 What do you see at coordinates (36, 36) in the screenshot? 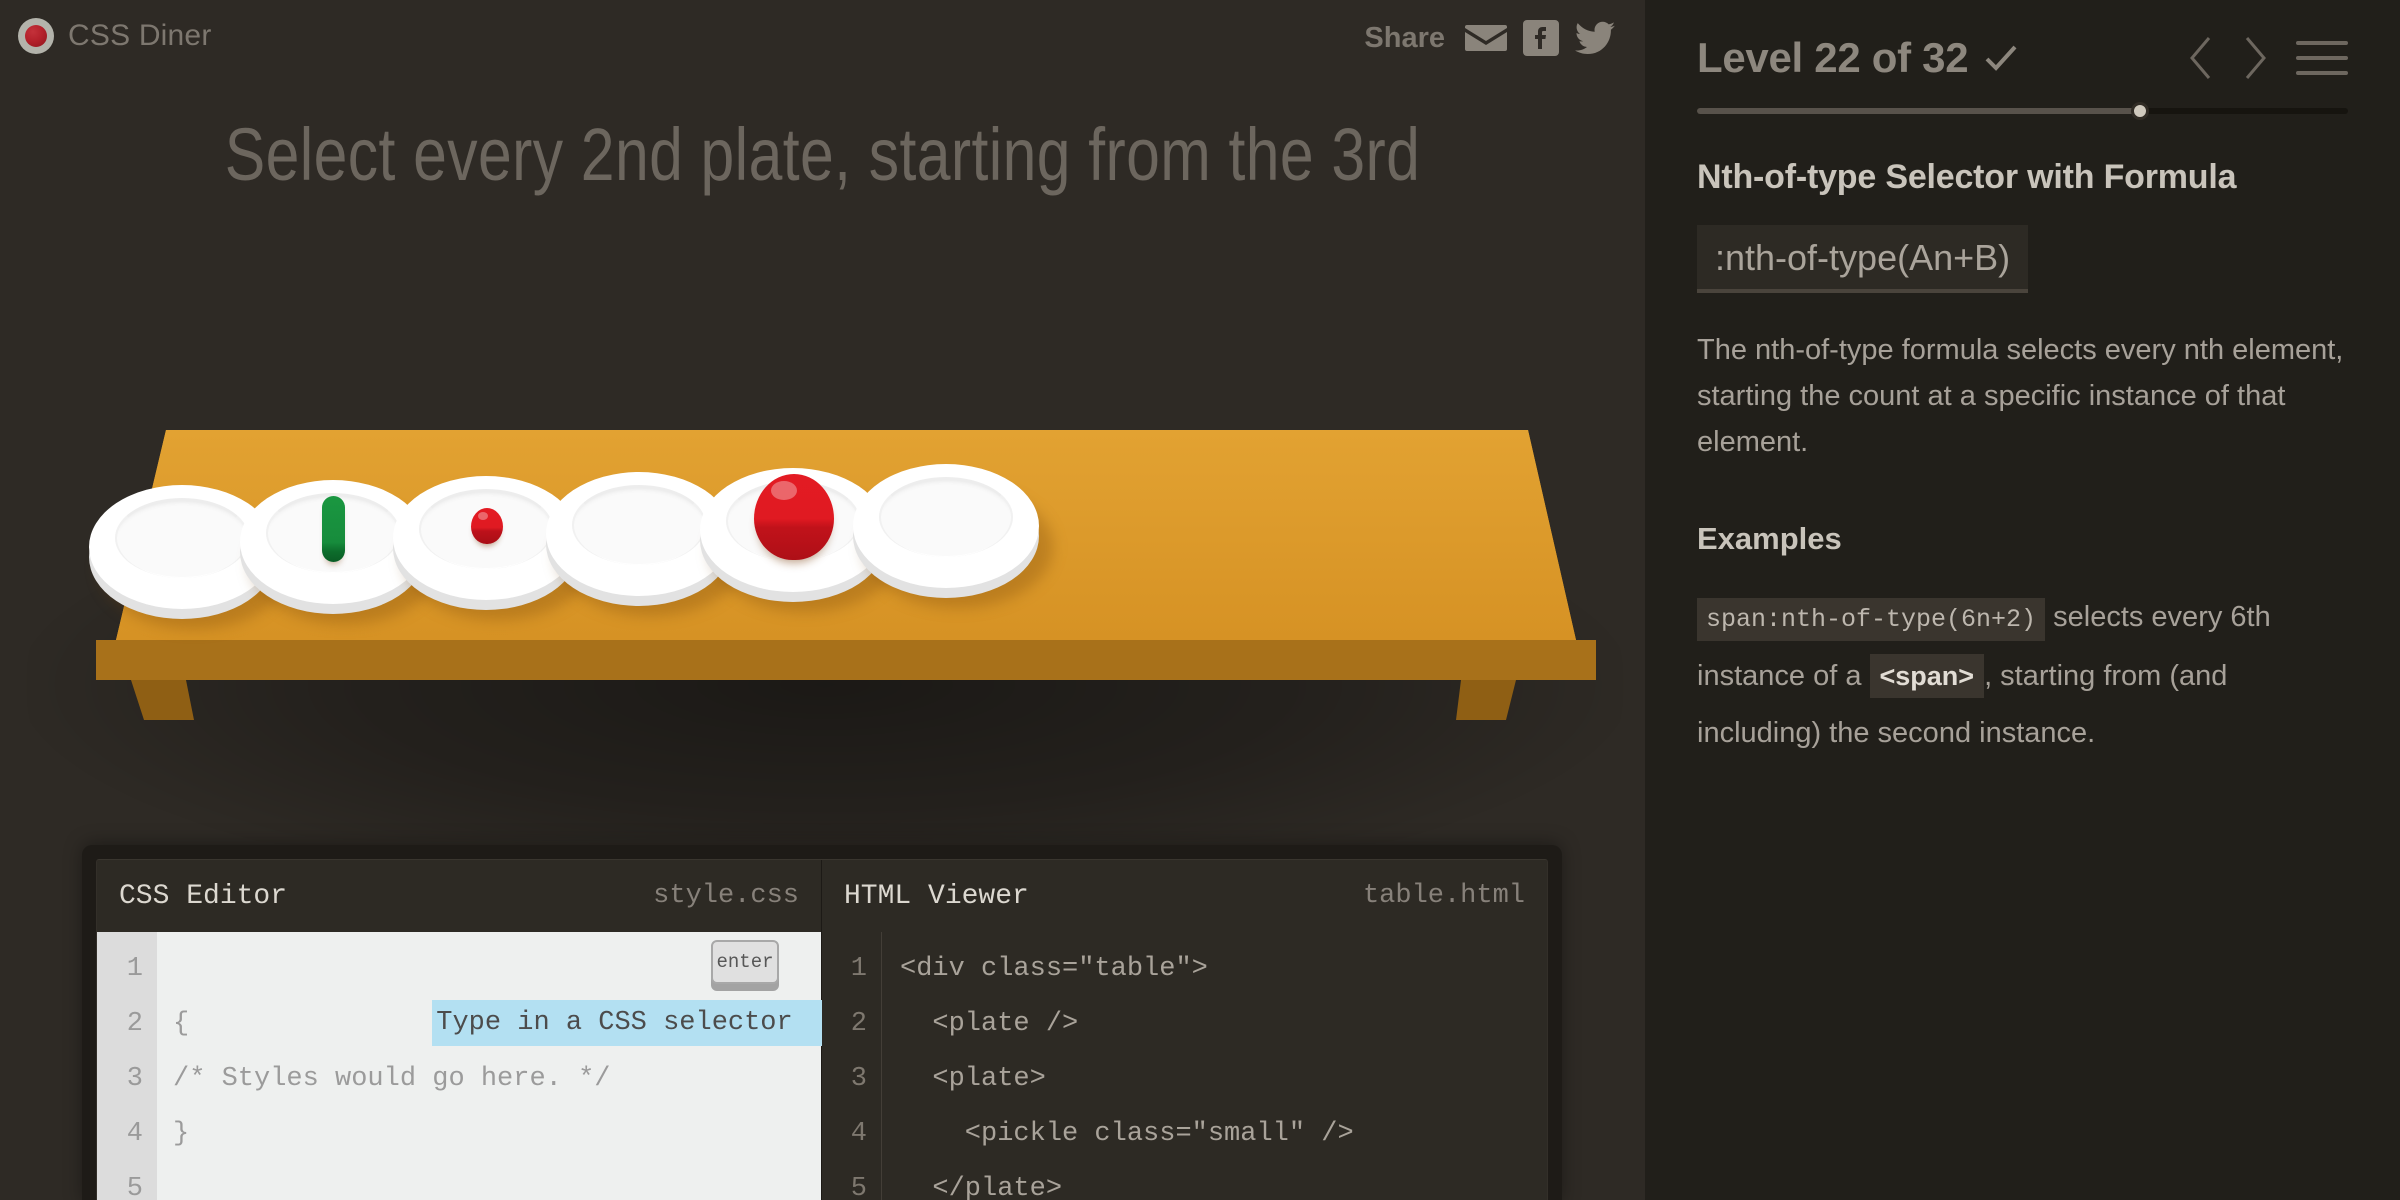
I see `apple-logo-icon` at bounding box center [36, 36].